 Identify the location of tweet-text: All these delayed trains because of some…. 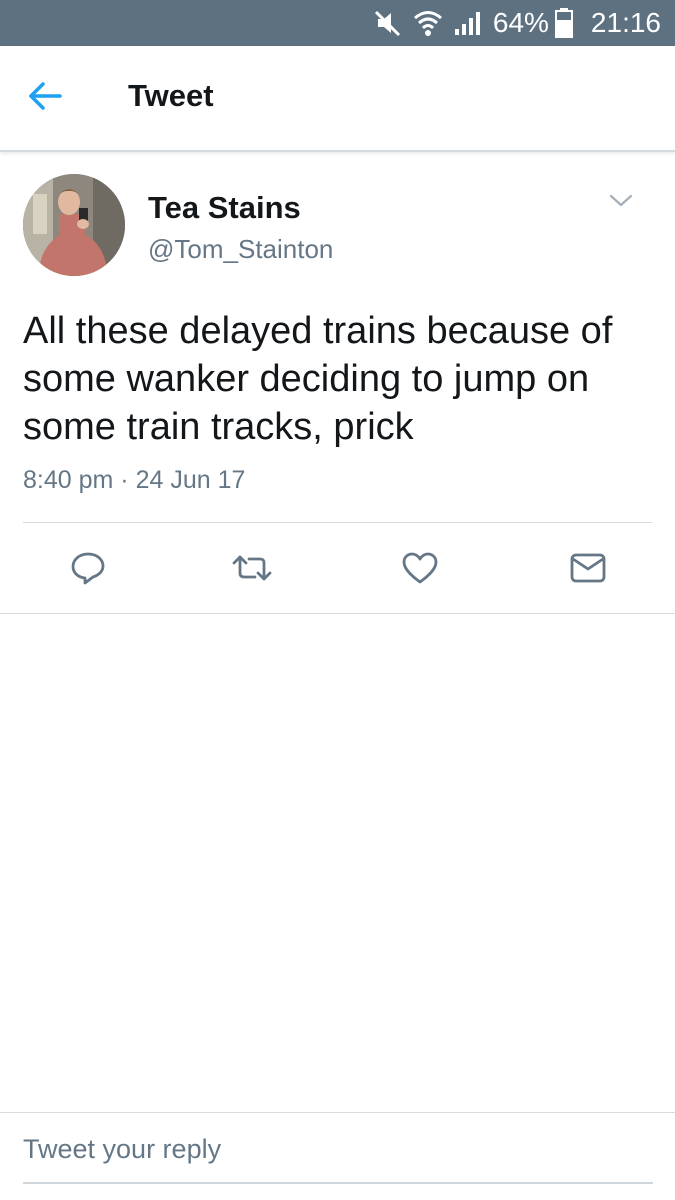
(318, 379).